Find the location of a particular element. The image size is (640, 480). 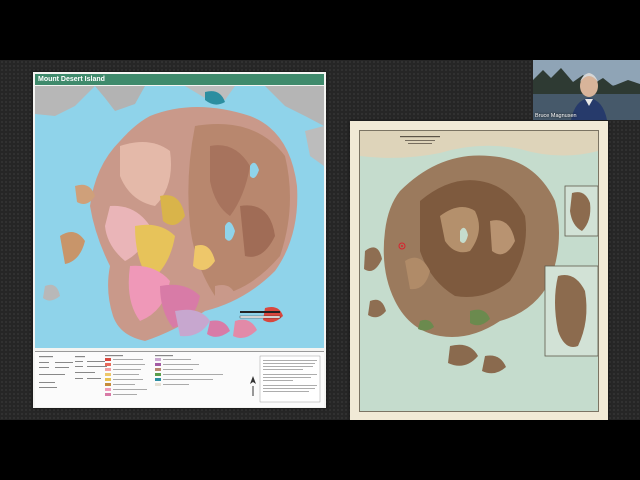

participant-video-tile: Bruce Magnusen is located at coordinates (586, 90).